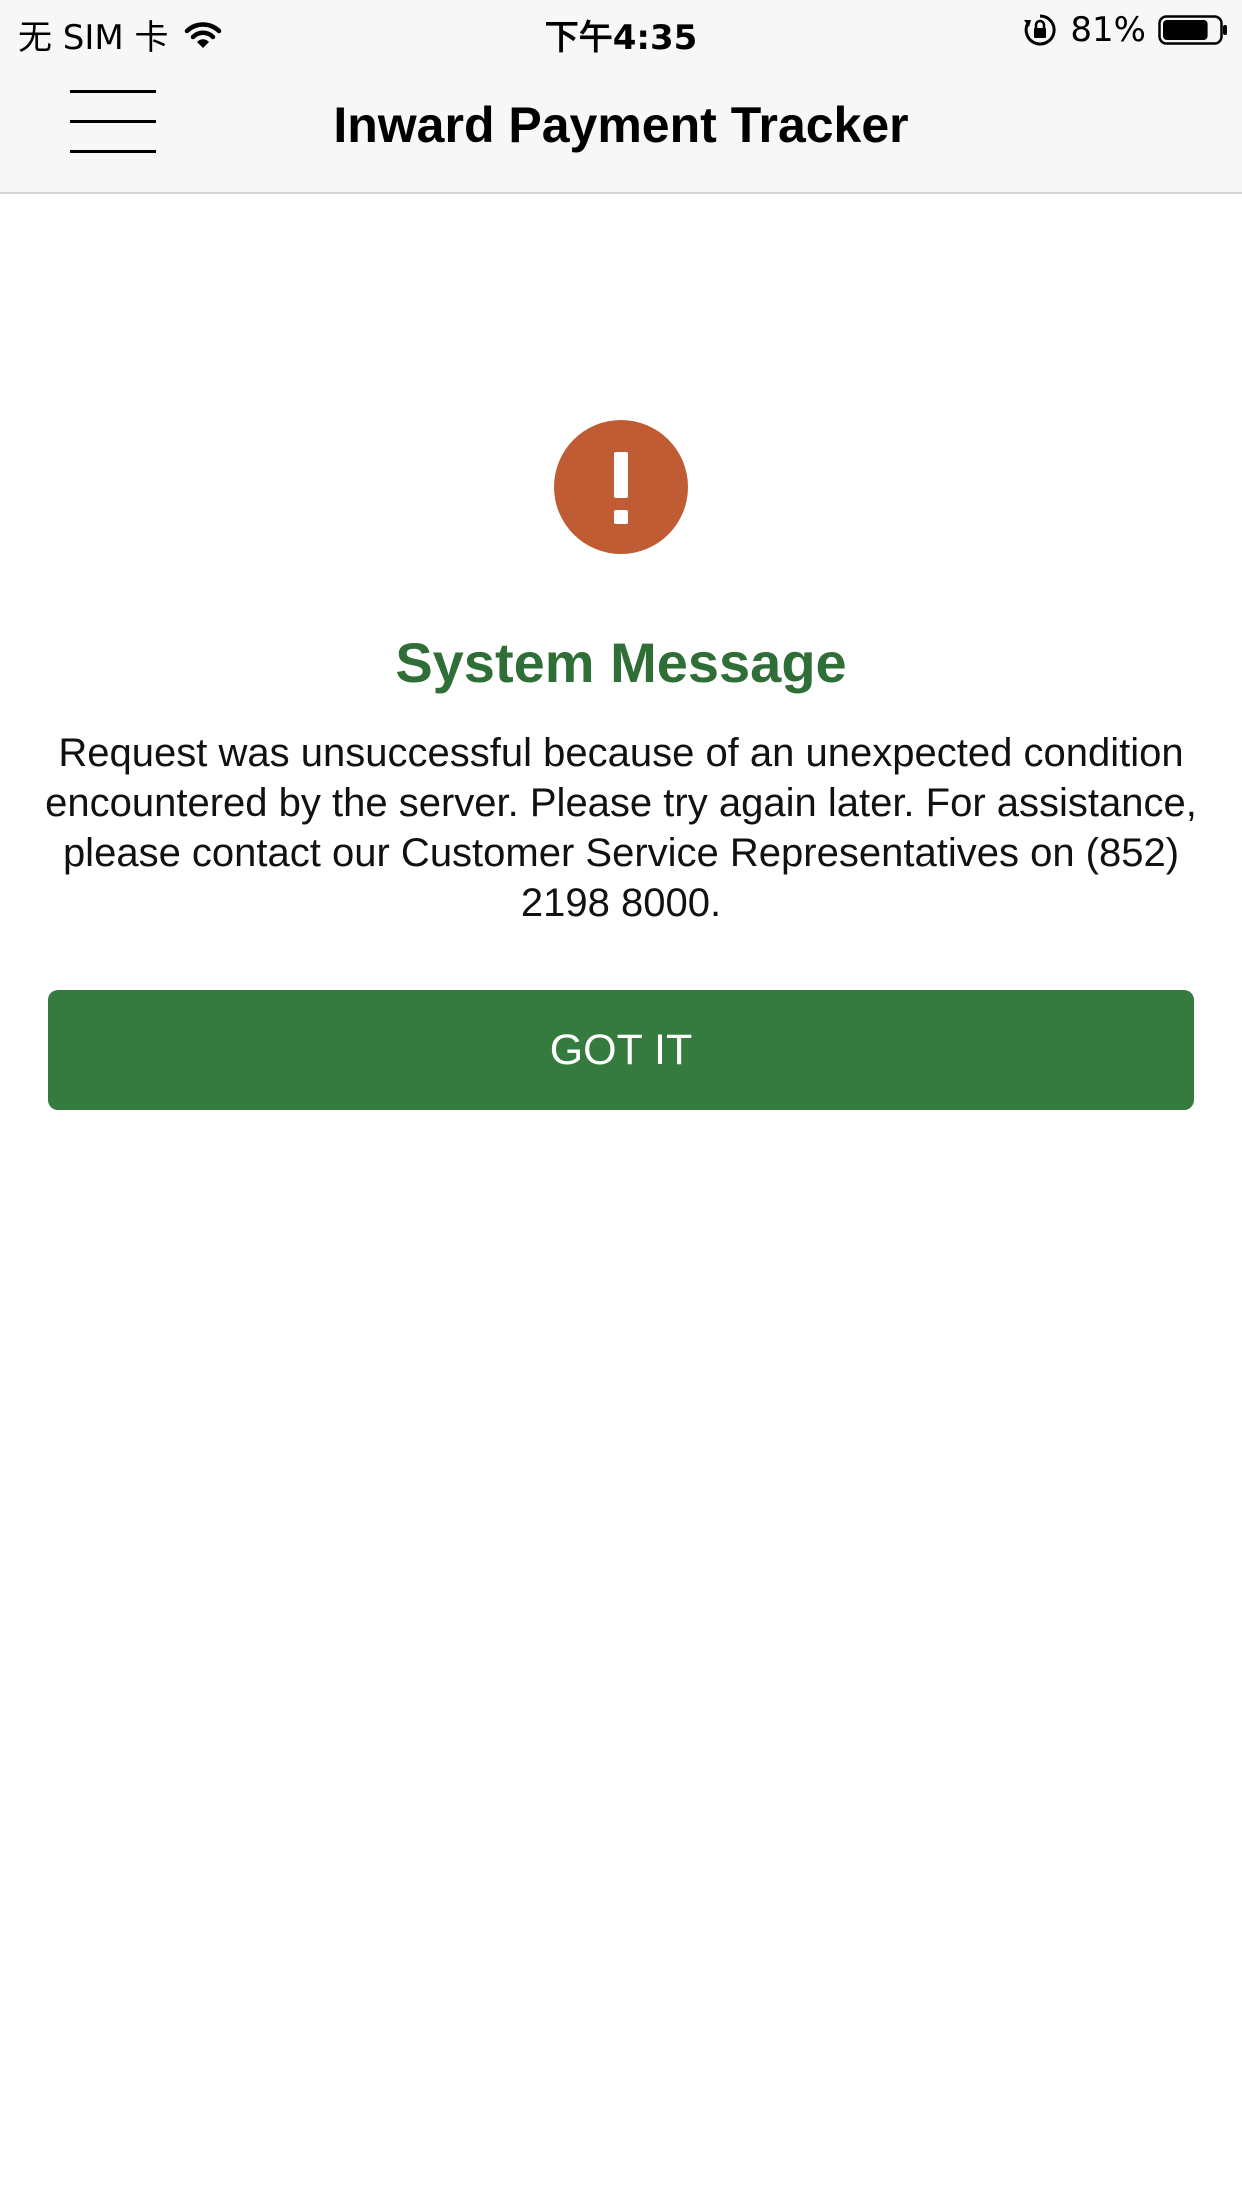 The width and height of the screenshot is (1242, 2208). Describe the element at coordinates (621, 487) in the screenshot. I see `exclamation-icon` at that location.